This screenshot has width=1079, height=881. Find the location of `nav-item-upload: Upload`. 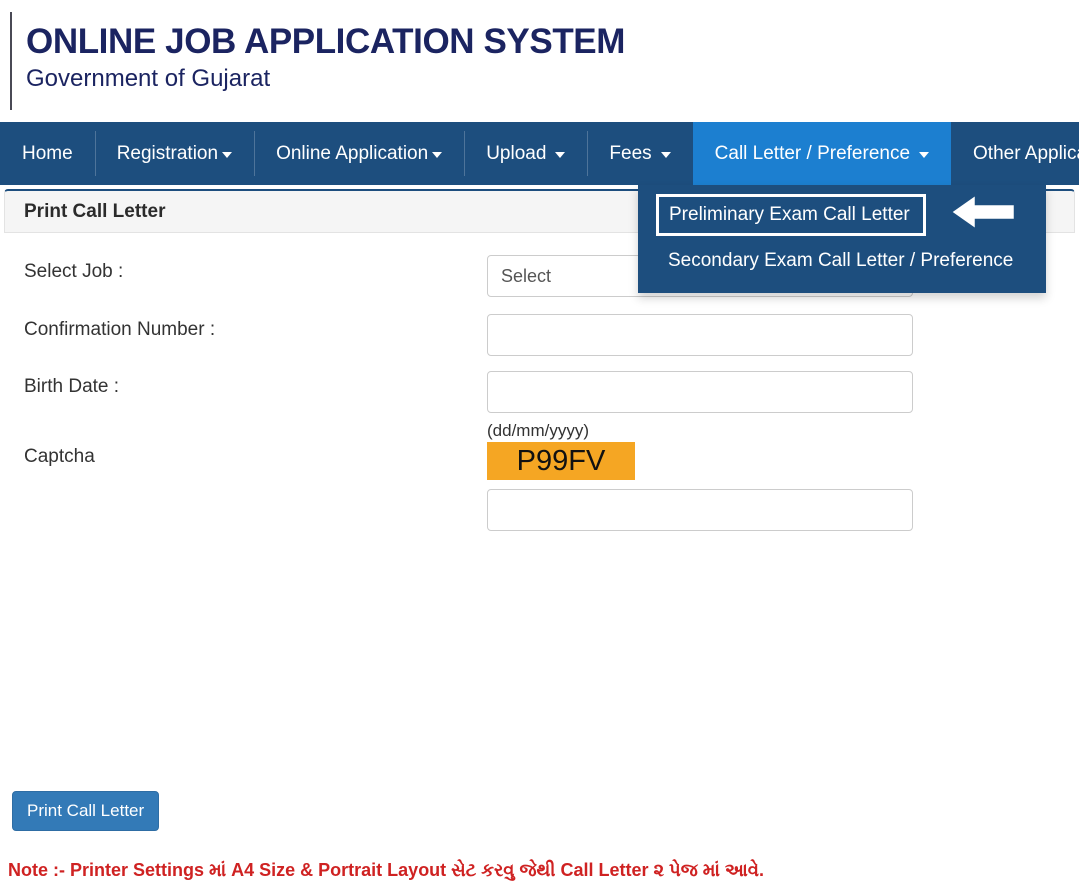

nav-item-upload: Upload is located at coordinates (525, 153).